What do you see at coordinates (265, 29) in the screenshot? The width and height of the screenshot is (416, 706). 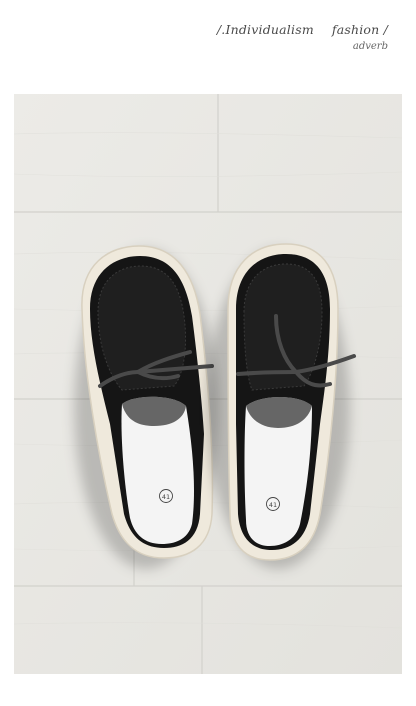 I see `tagline-left: /.Individualism` at bounding box center [265, 29].